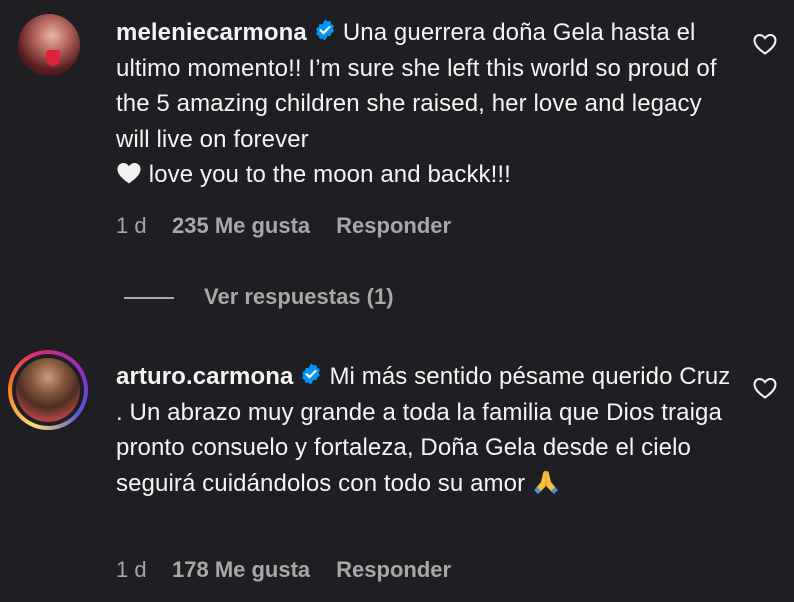 The width and height of the screenshot is (794, 602). What do you see at coordinates (545, 482) in the screenshot?
I see `folded-hands-emoji-icon` at bounding box center [545, 482].